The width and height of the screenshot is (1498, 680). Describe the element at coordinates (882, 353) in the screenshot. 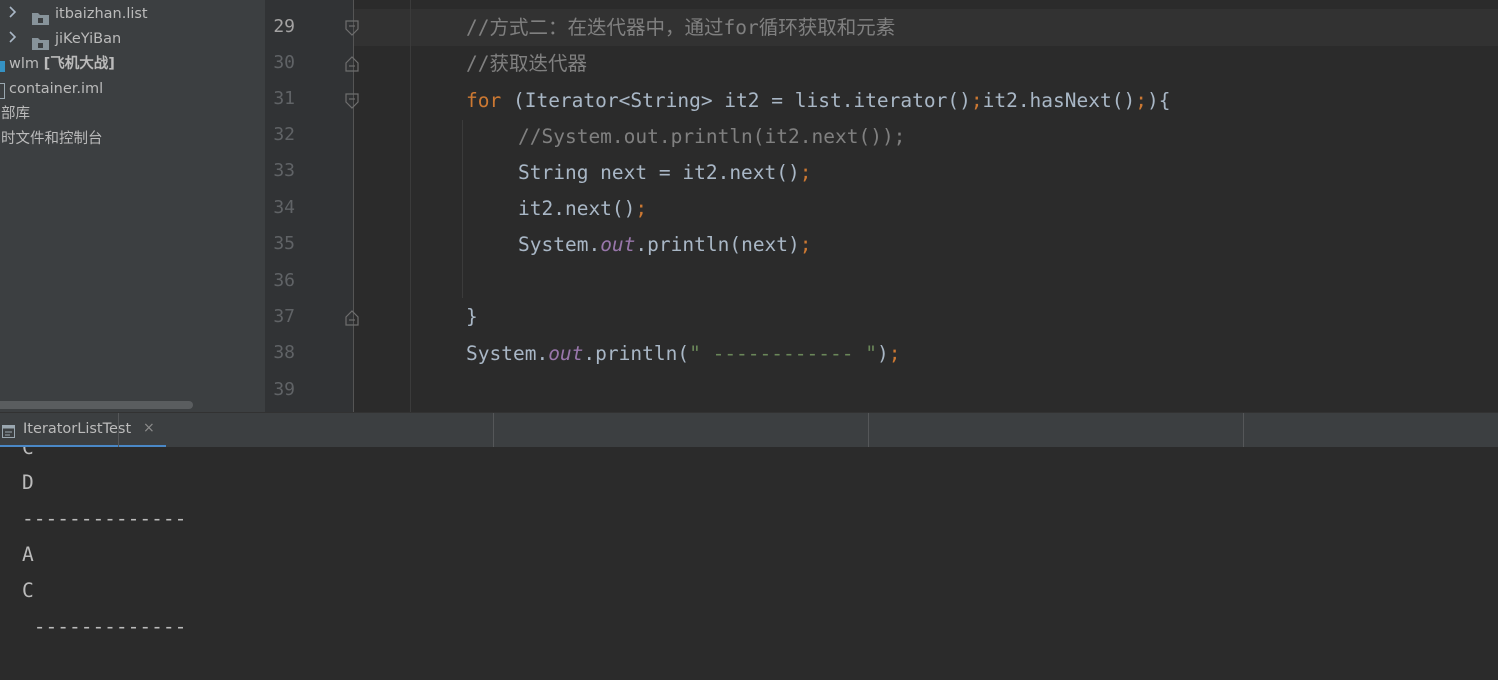

I see `code-token: )` at that location.